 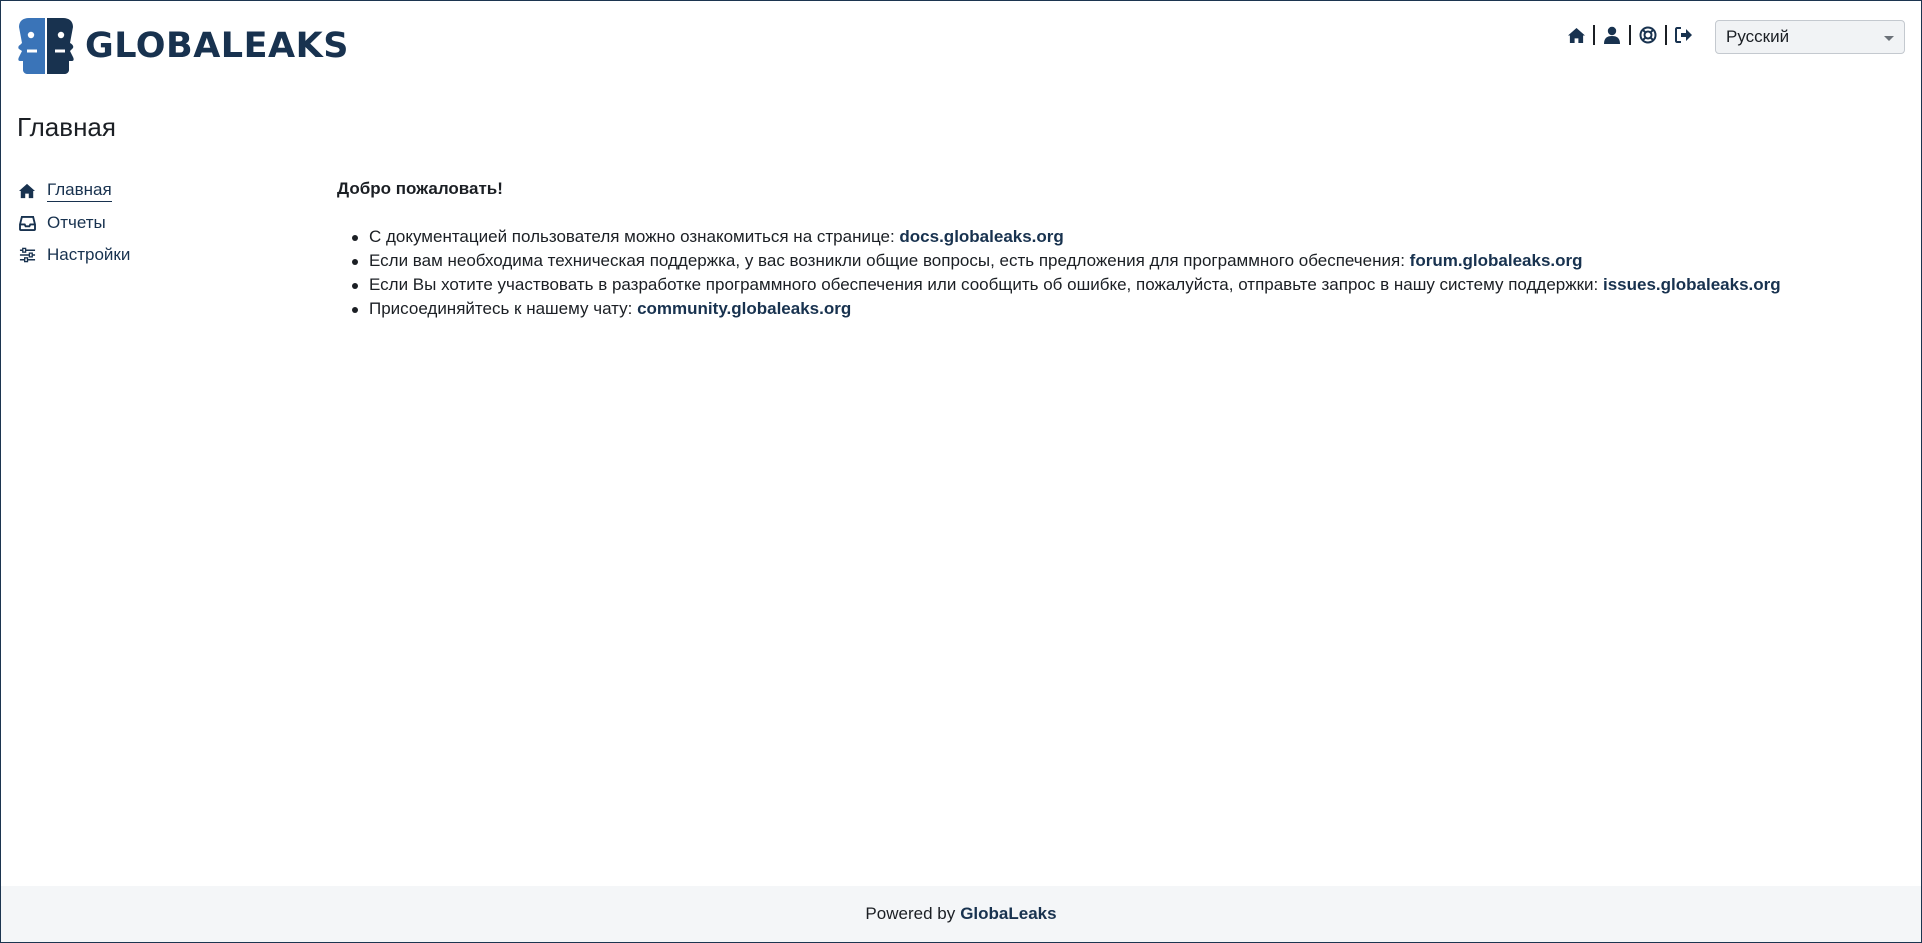 What do you see at coordinates (1692, 284) in the screenshot?
I see `issues-link: issues.globaleaks.org` at bounding box center [1692, 284].